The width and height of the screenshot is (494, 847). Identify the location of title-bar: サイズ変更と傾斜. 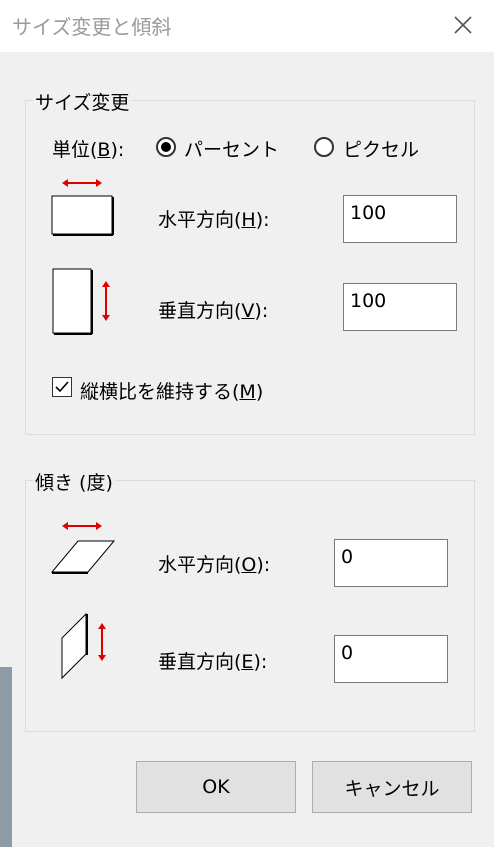
(247, 26).